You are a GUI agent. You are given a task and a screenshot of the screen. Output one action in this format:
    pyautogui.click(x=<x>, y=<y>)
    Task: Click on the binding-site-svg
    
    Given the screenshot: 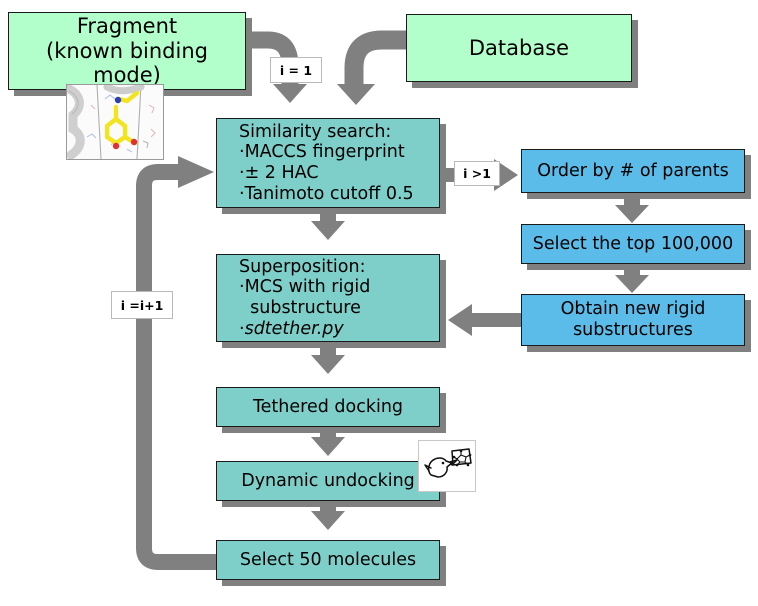 What is the action you would take?
    pyautogui.click(x=115, y=122)
    